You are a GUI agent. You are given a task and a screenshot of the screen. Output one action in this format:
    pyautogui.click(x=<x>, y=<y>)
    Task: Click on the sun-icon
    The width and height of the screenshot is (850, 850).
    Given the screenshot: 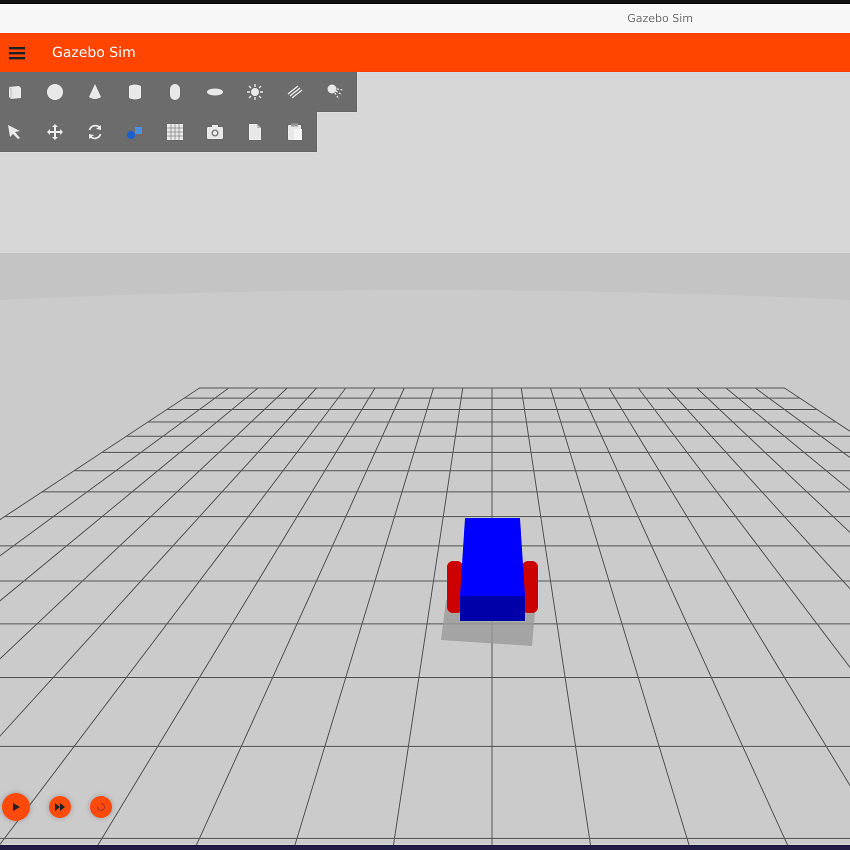 What is the action you would take?
    pyautogui.click(x=255, y=92)
    